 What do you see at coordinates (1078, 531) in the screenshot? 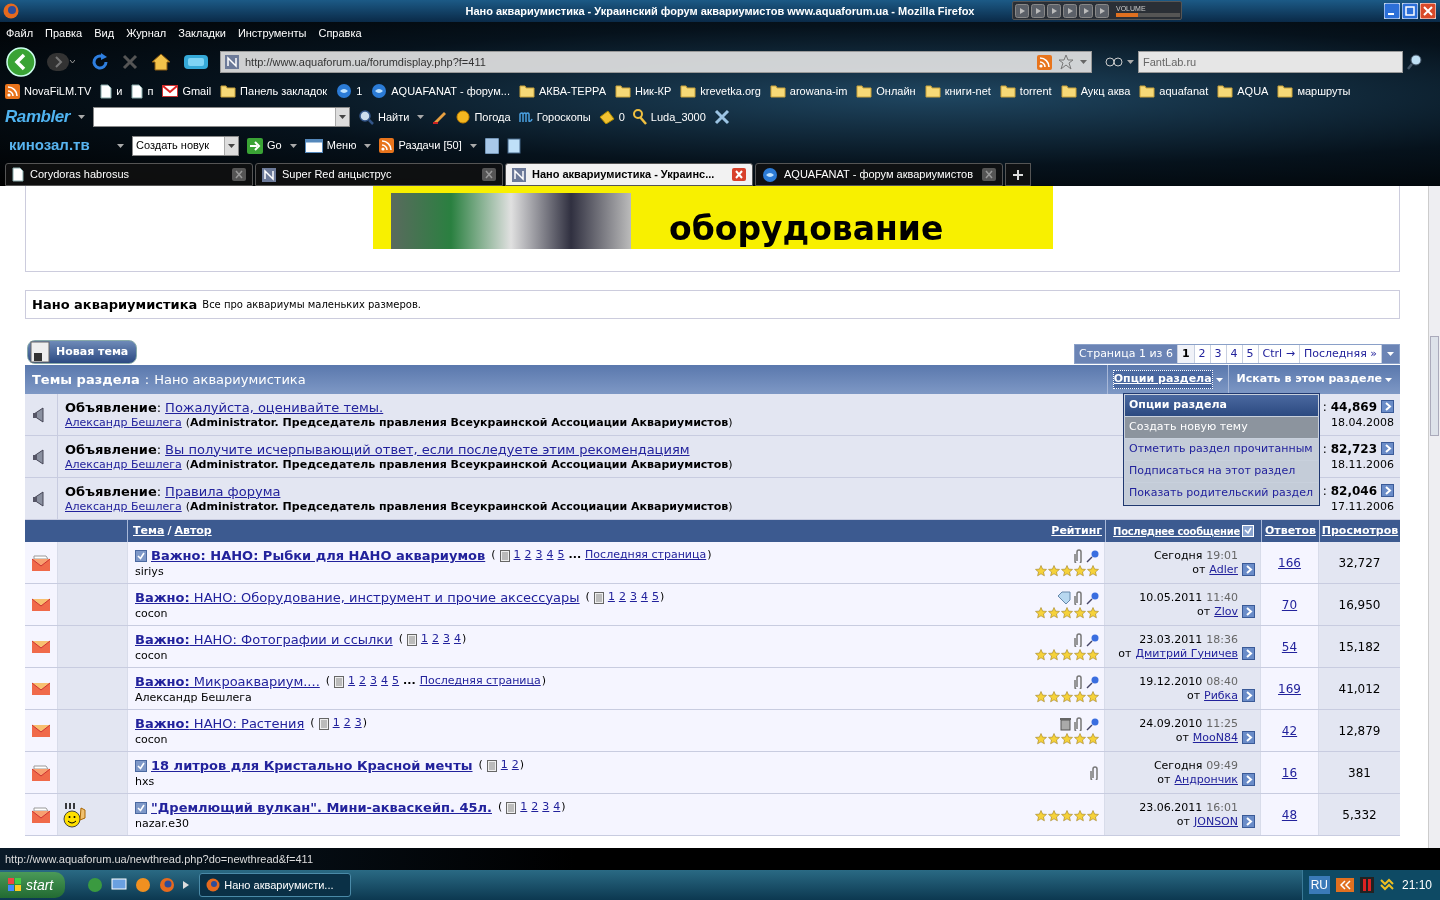
I see `column-sort-link: Рейтинг` at bounding box center [1078, 531].